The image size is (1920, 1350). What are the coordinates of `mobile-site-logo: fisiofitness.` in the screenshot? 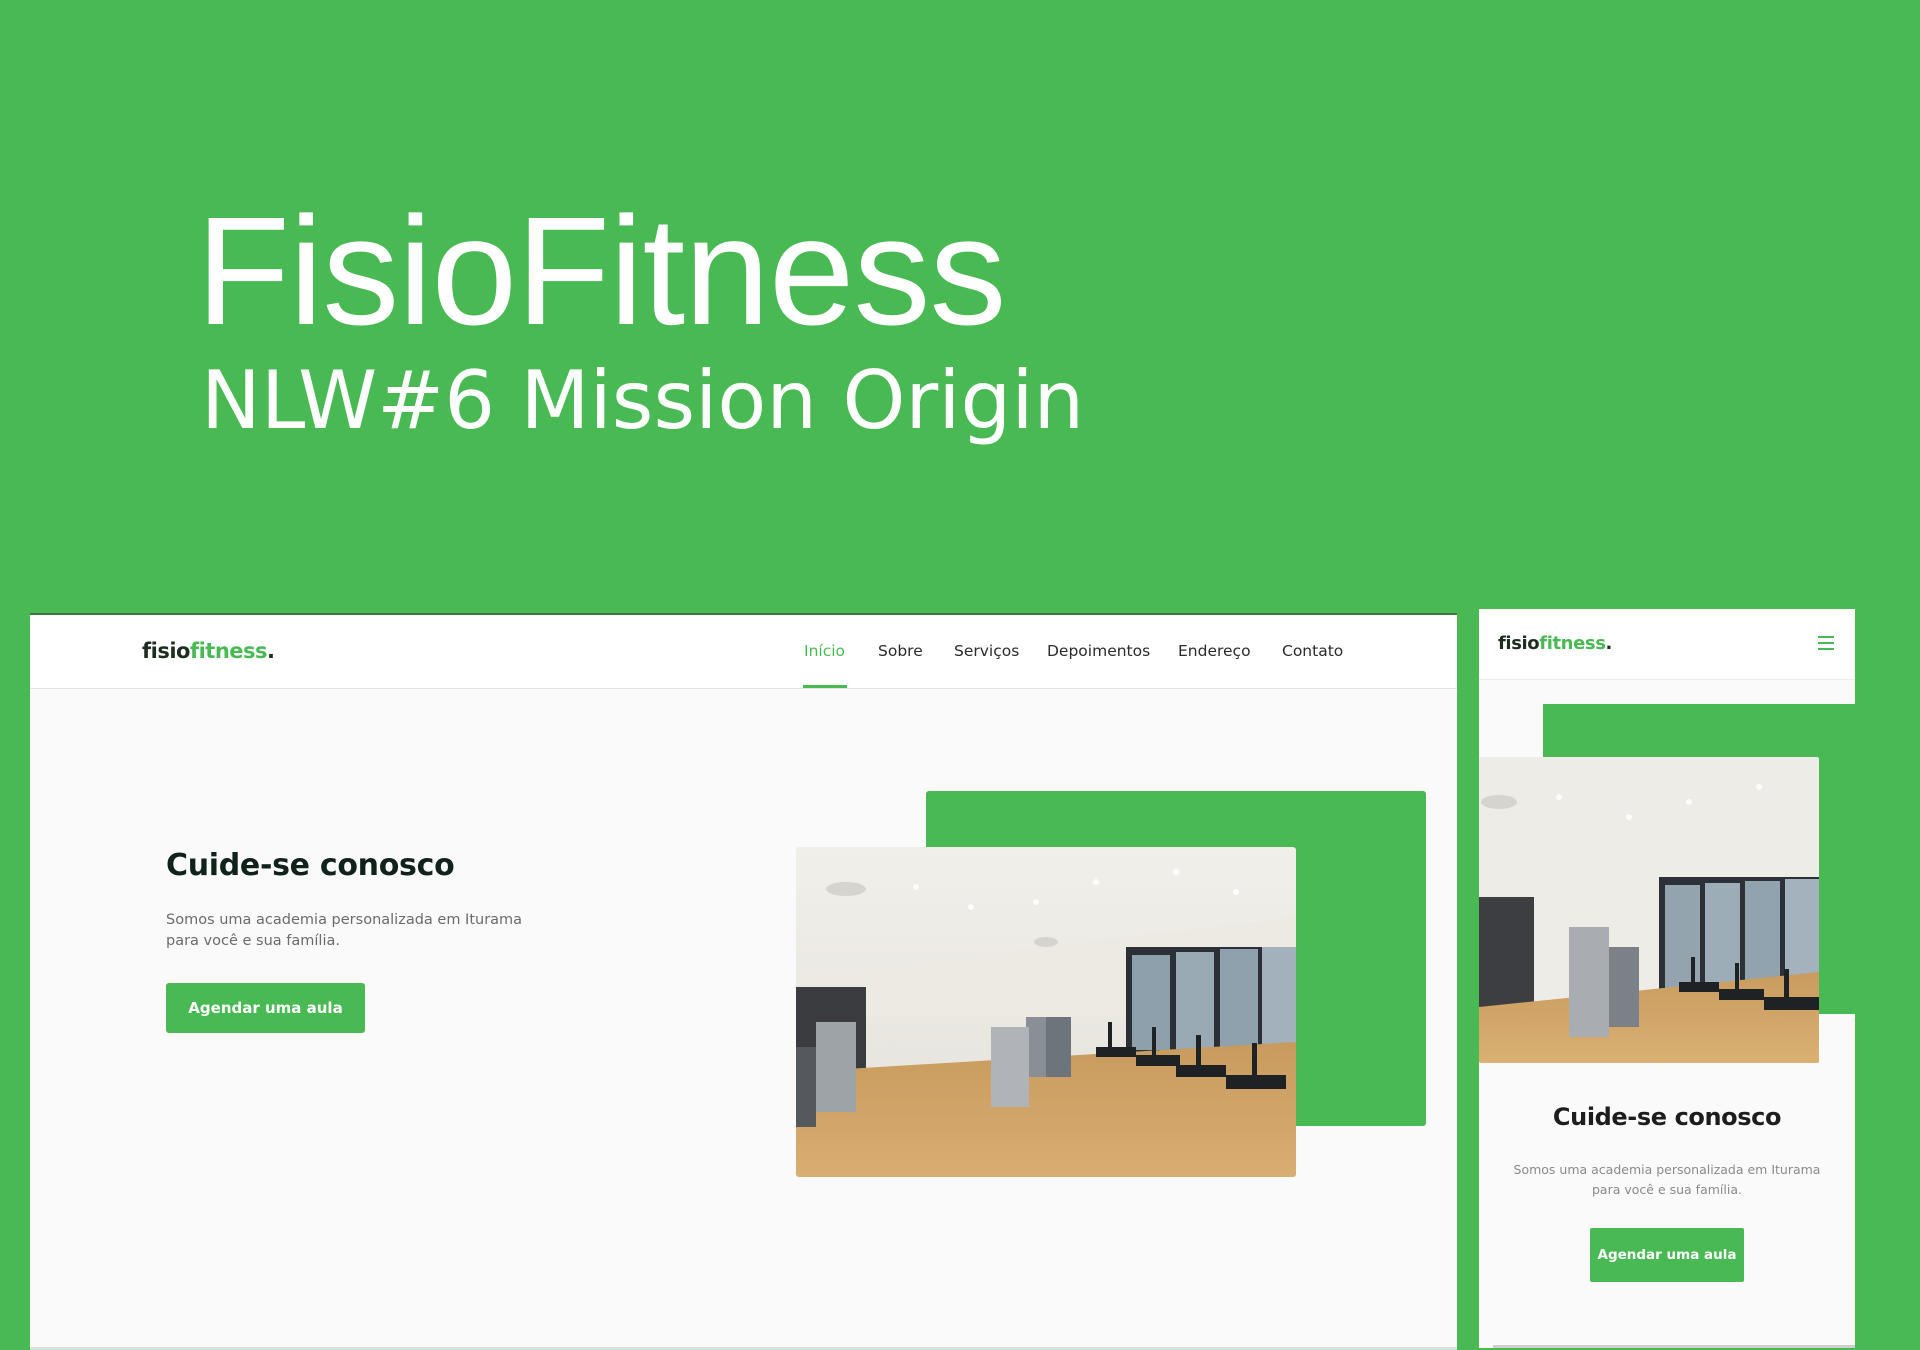 It's located at (1555, 643).